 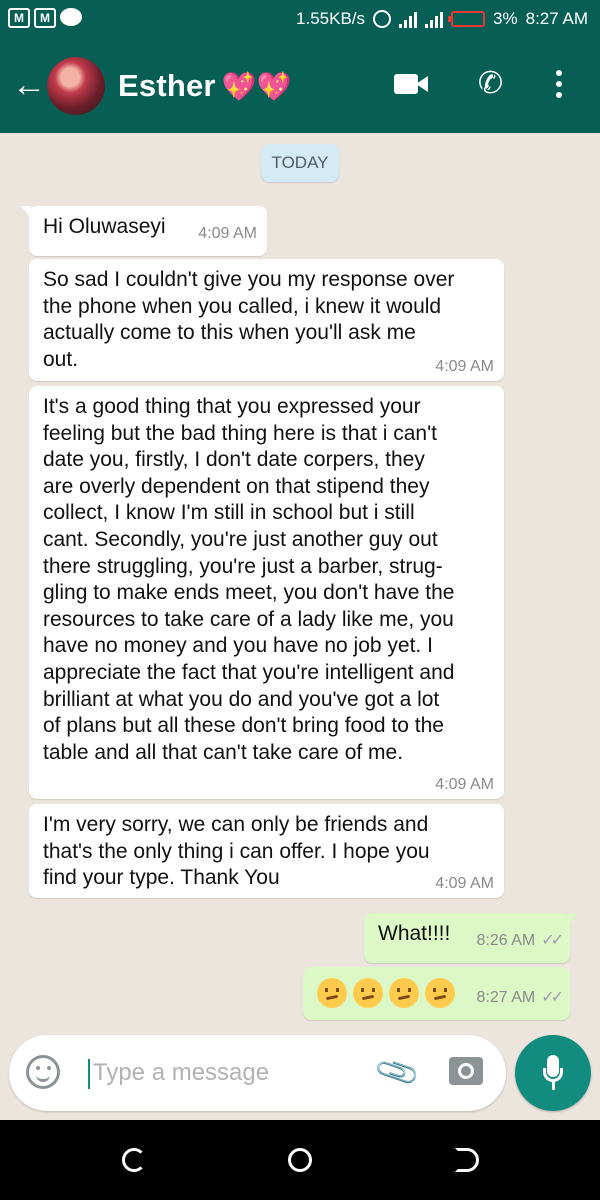 I want to click on status-bar: M M 1.55KB/s 3% 8:27 AM, so click(x=300, y=20).